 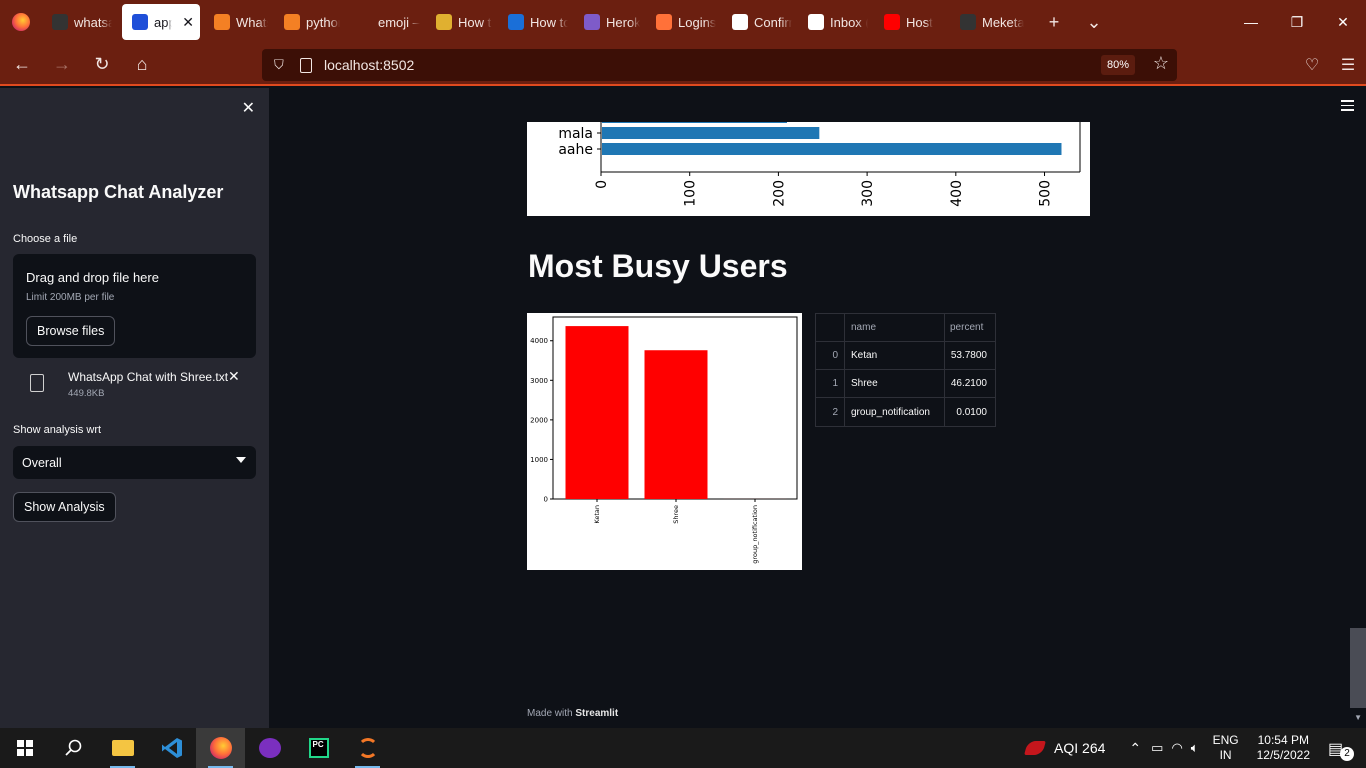 What do you see at coordinates (1035, 748) in the screenshot?
I see `weather-icon` at bounding box center [1035, 748].